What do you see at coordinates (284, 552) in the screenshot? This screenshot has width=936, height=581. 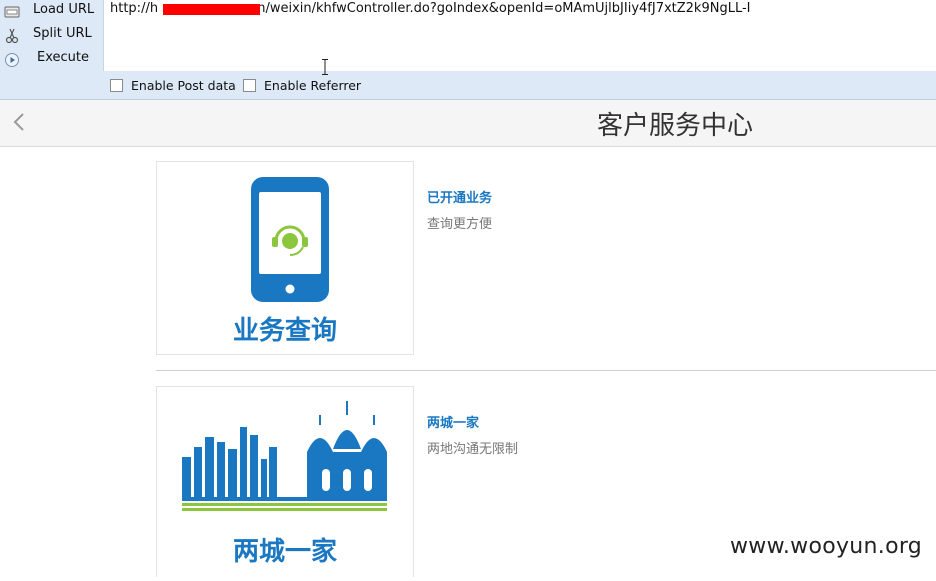 I see `image-caption: 两城一家` at bounding box center [284, 552].